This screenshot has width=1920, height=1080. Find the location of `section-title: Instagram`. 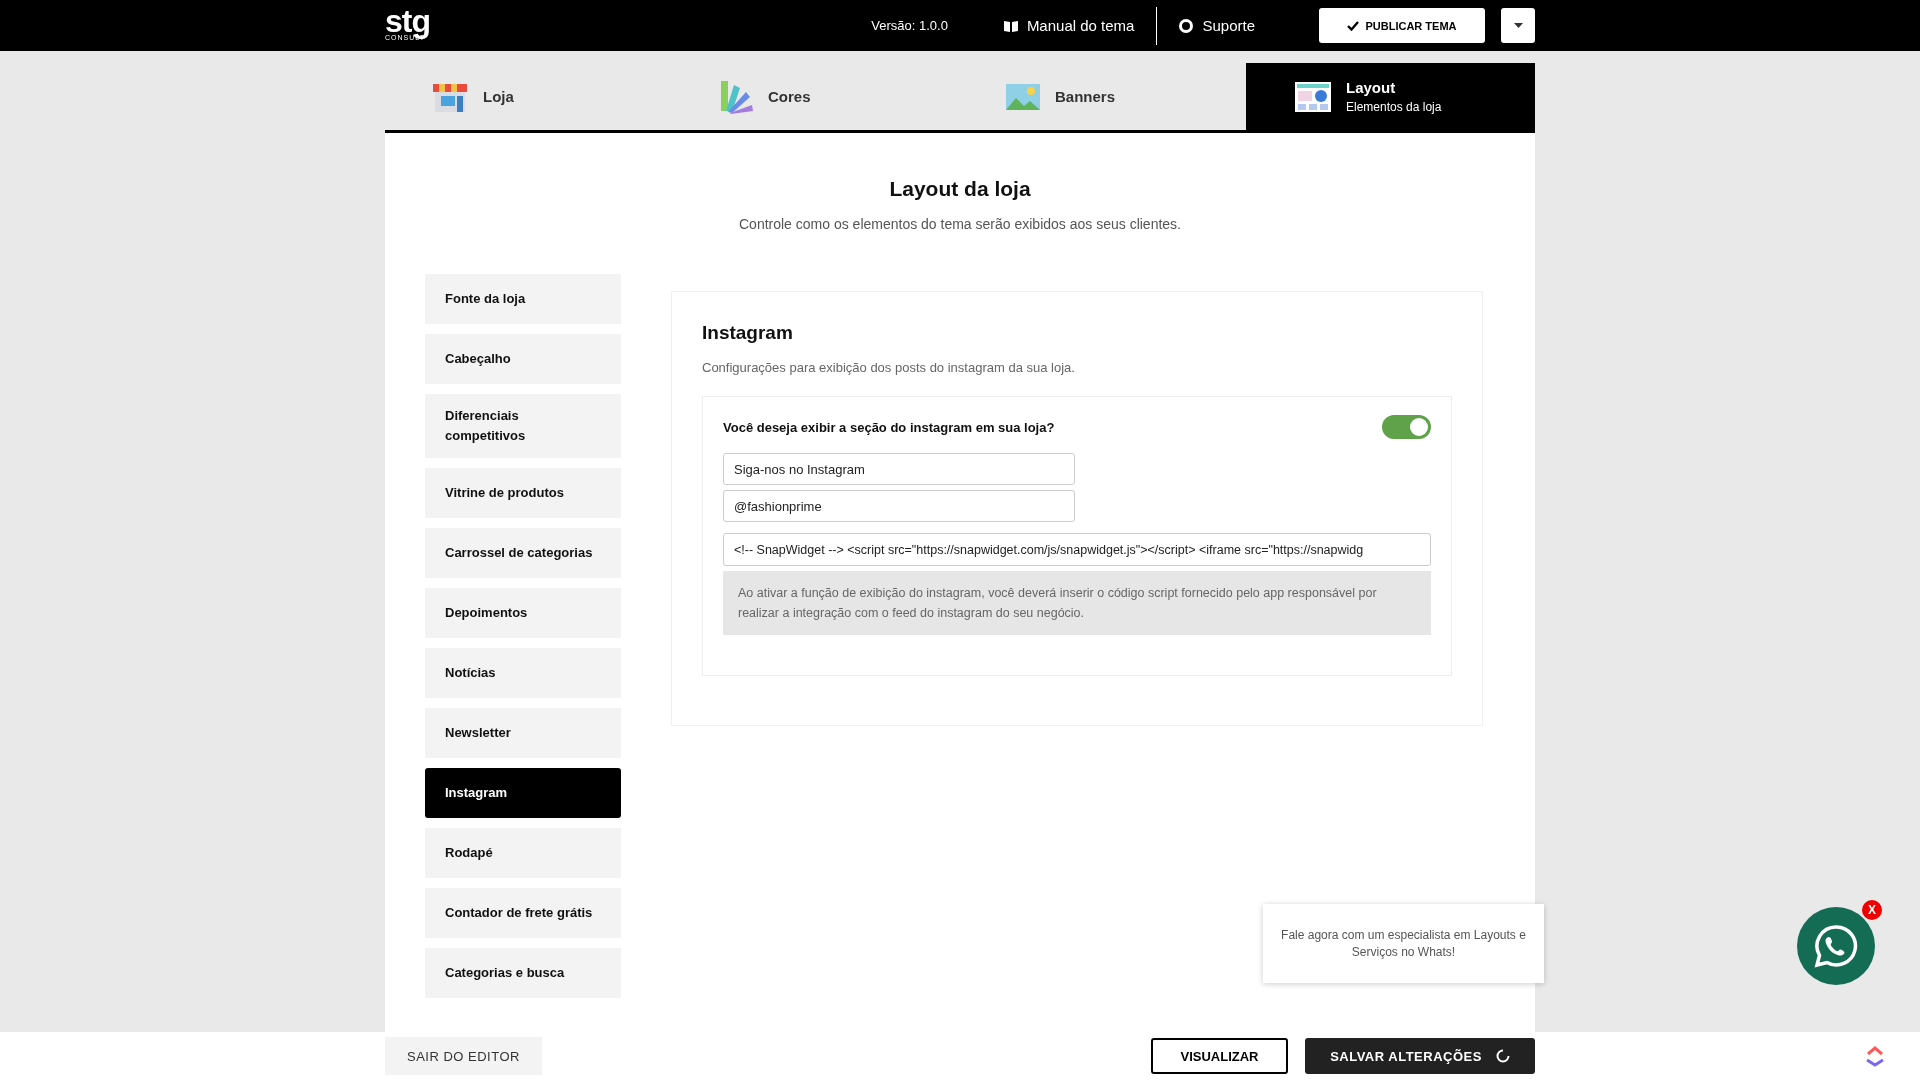

section-title: Instagram is located at coordinates (748, 333).